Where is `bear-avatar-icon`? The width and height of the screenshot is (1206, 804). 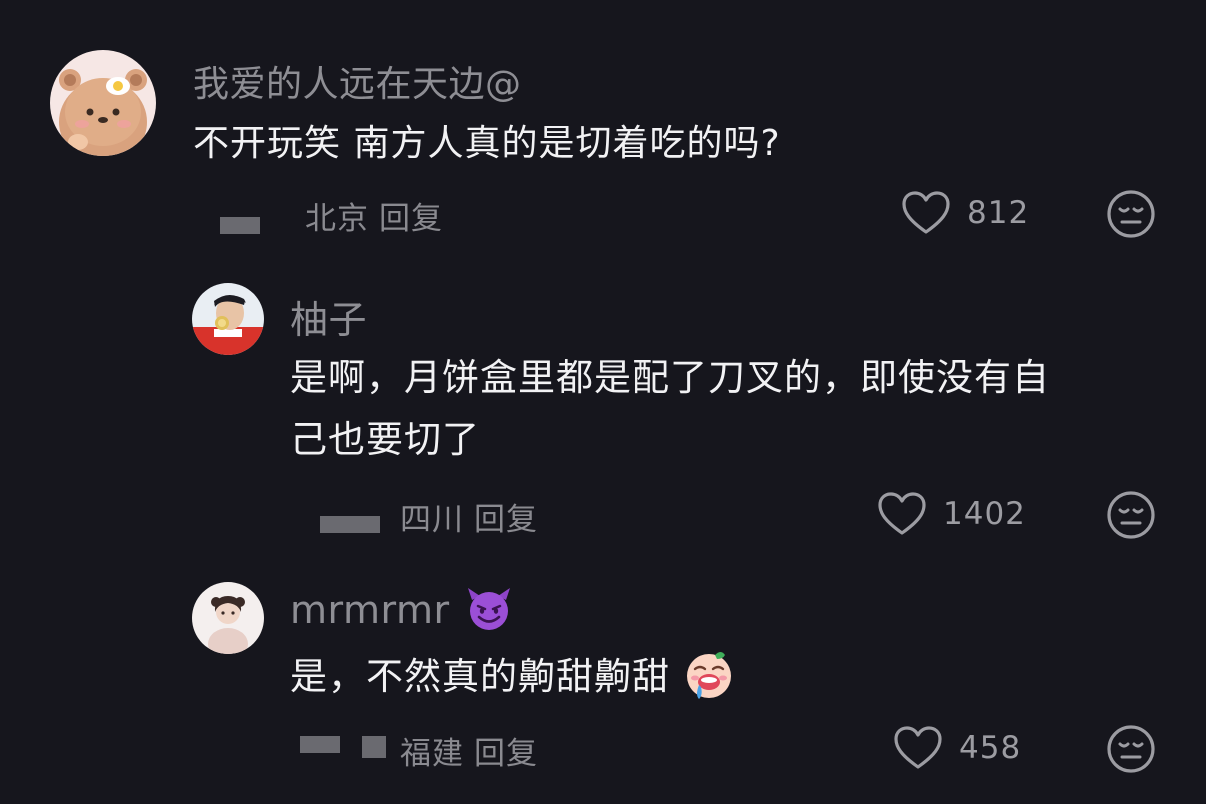 bear-avatar-icon is located at coordinates (103, 103).